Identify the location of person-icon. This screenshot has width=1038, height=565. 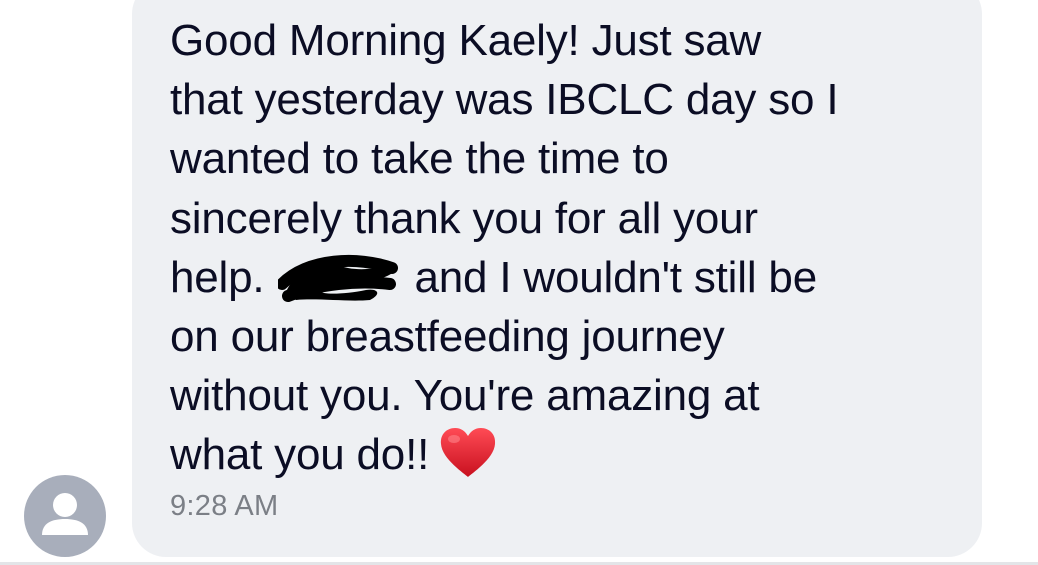
(65, 514).